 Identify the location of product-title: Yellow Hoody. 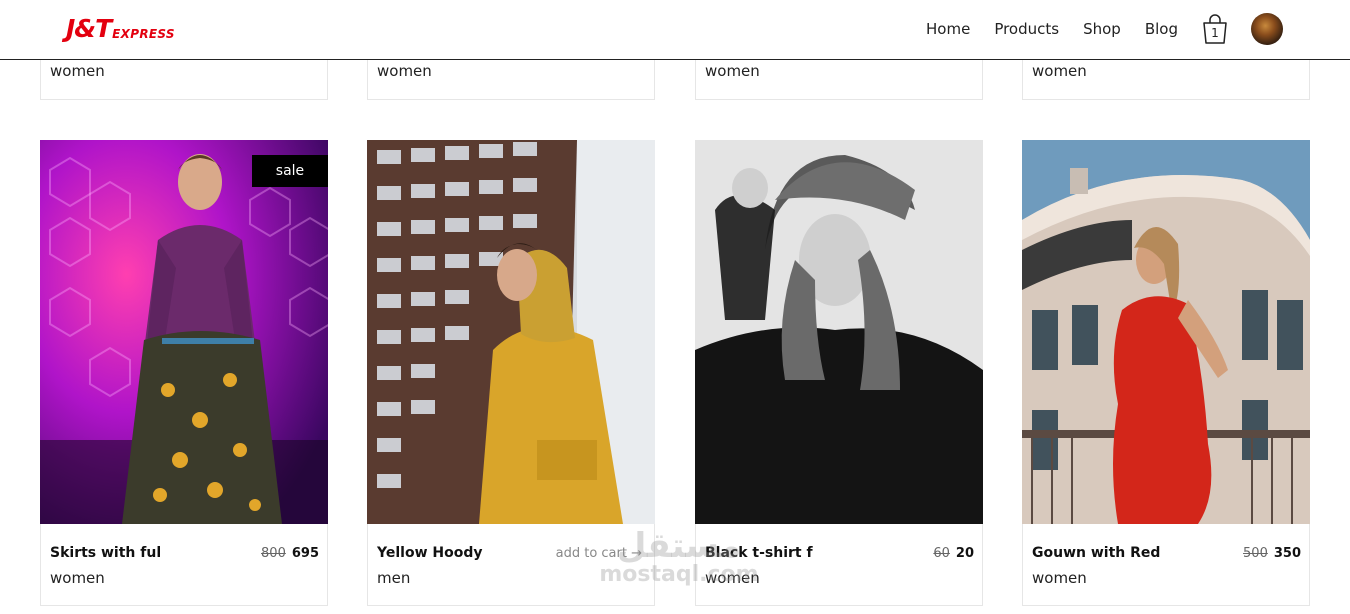
(429, 553).